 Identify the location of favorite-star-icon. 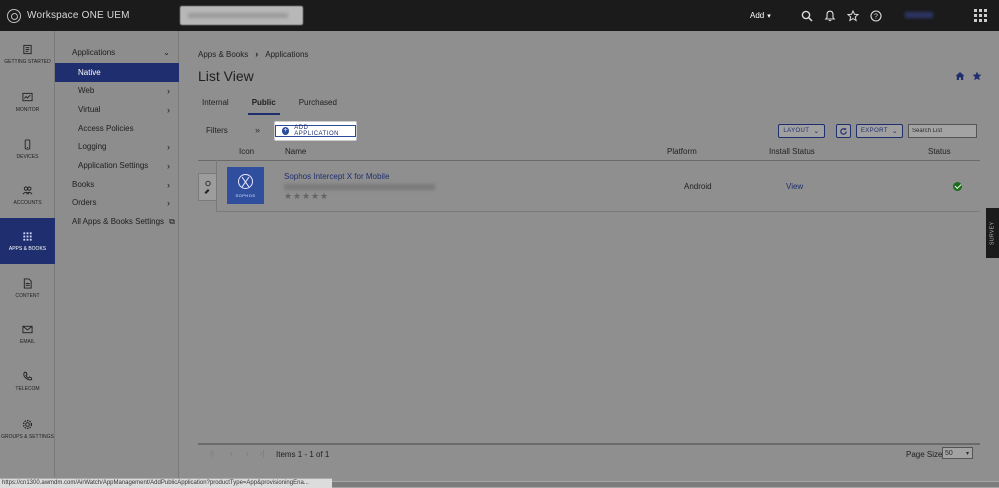
(977, 76).